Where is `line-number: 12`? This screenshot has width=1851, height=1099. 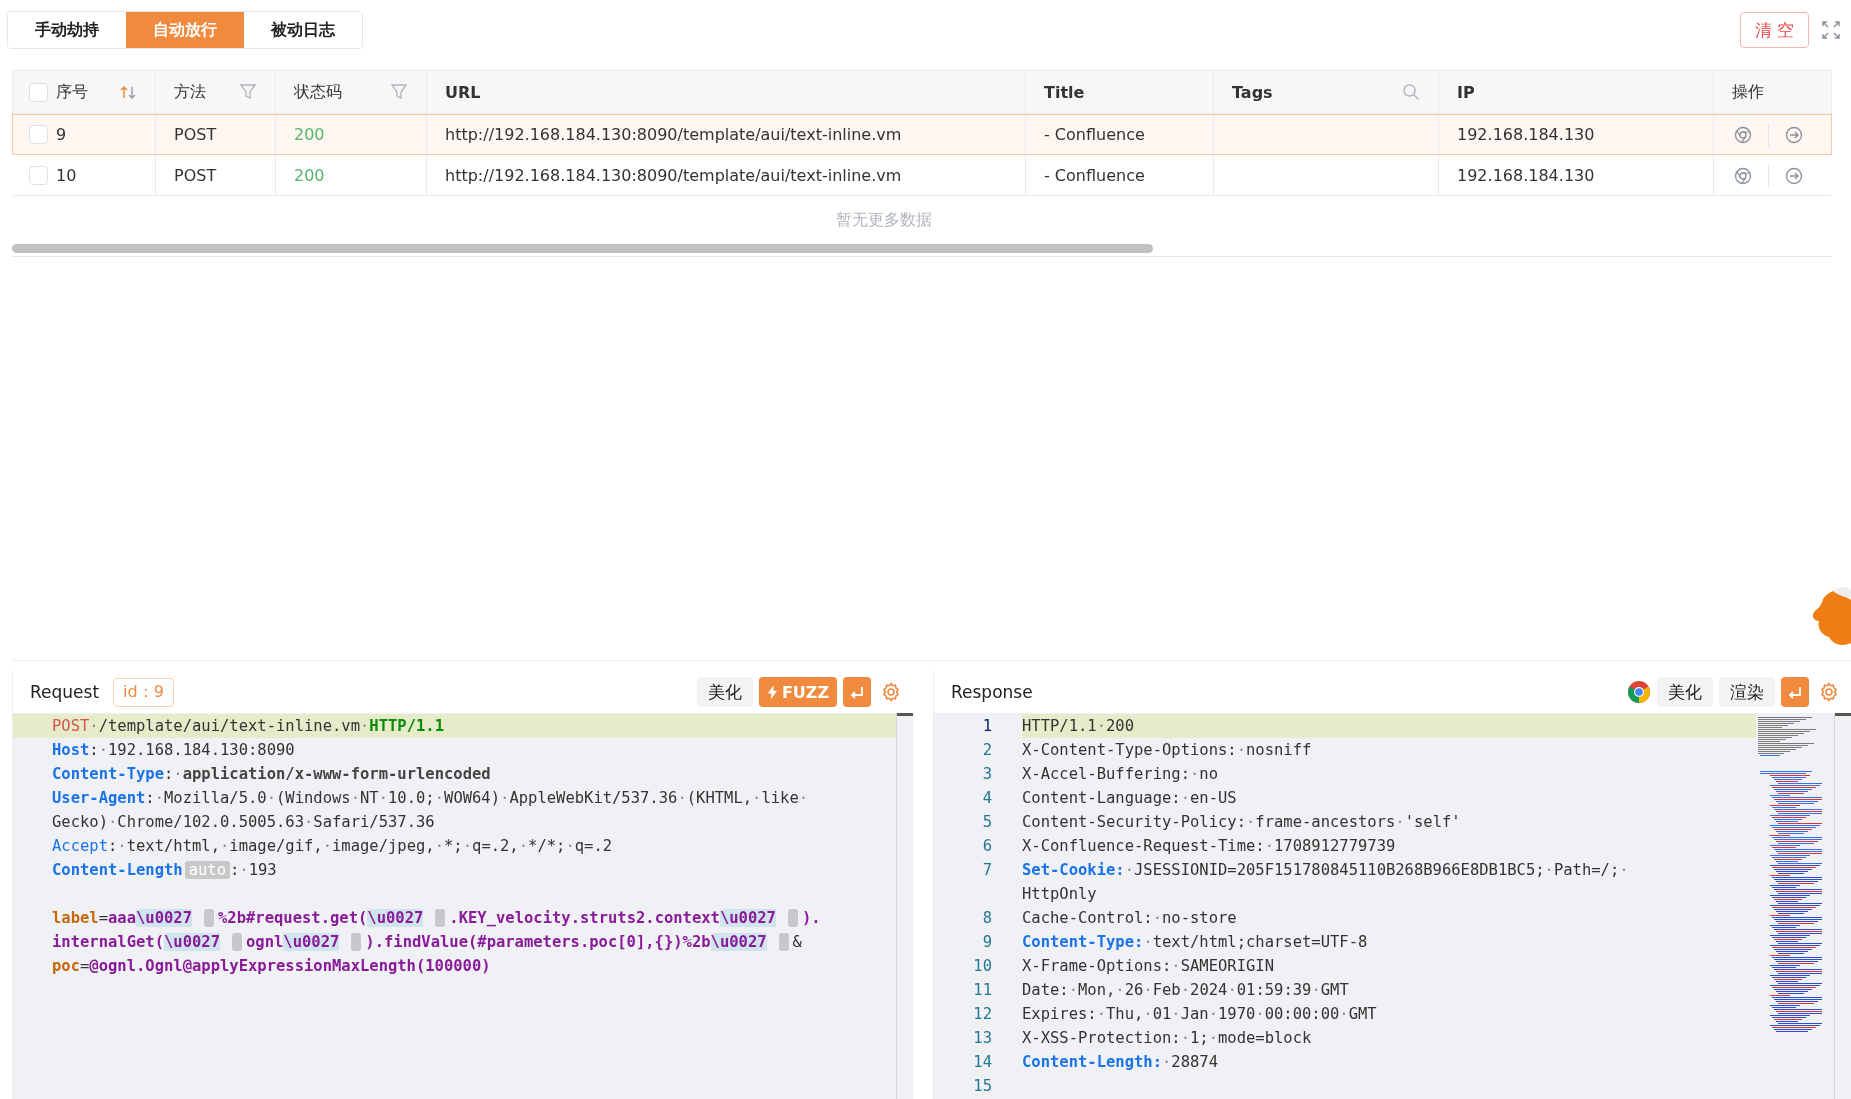 line-number: 12 is located at coordinates (982, 1014).